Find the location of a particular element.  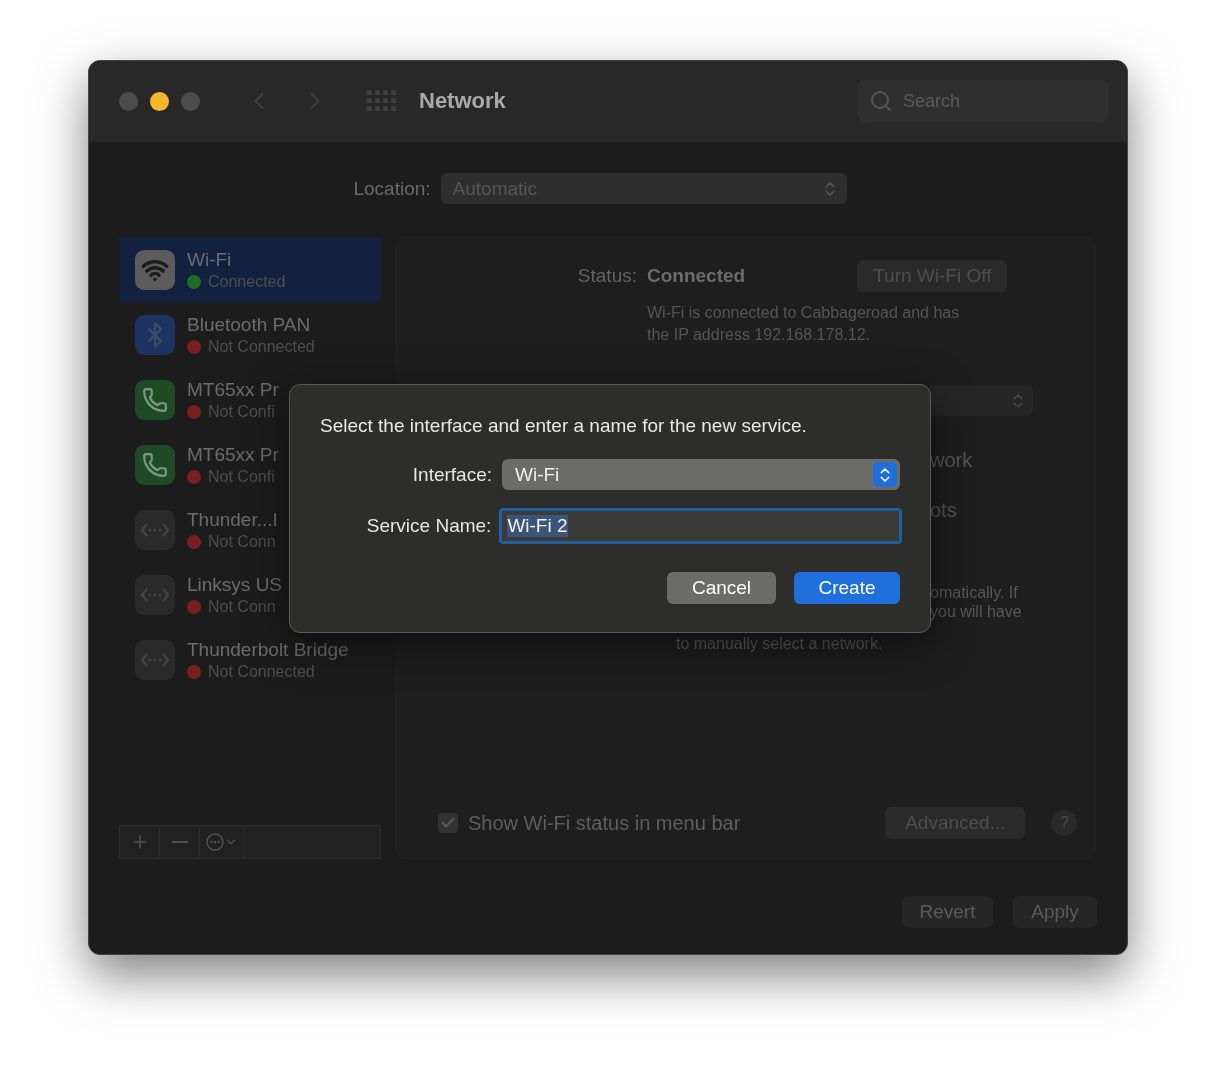

create-button: Create is located at coordinates (847, 588).